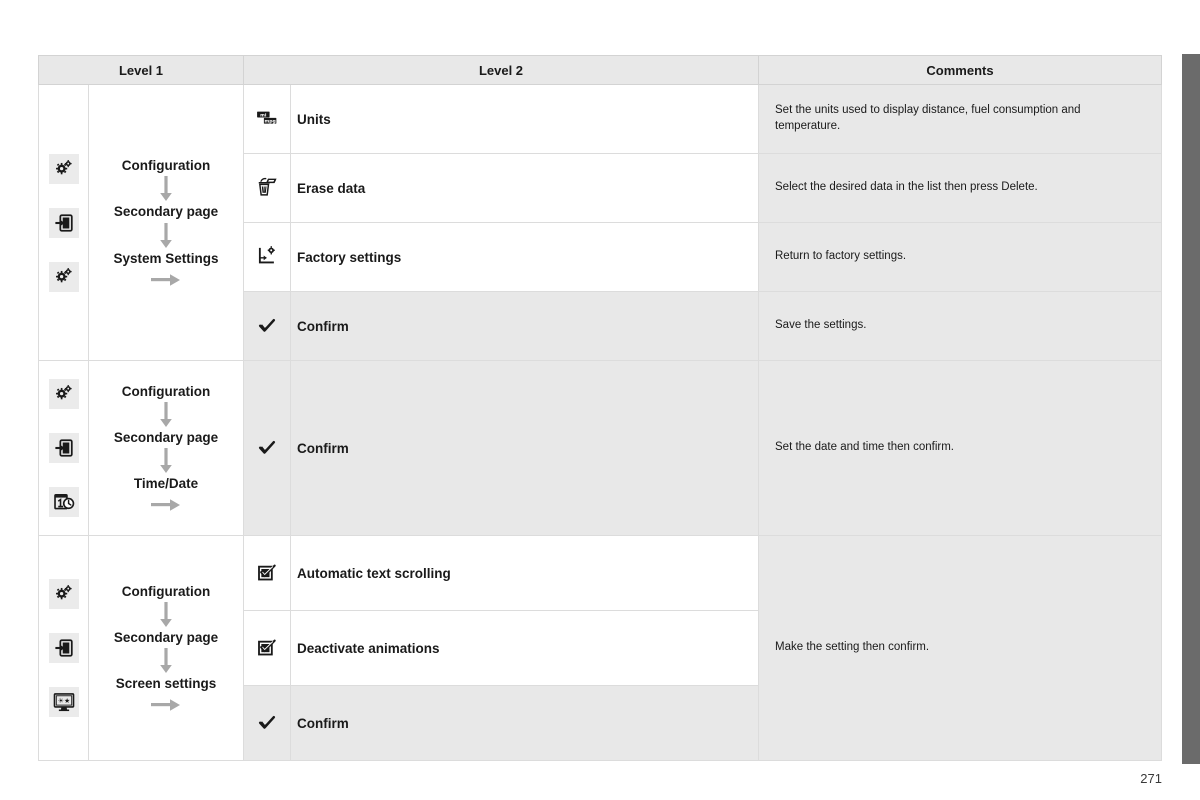 This screenshot has height=800, width=1200. I want to click on flow-step-label: Time/Date, so click(166, 484).